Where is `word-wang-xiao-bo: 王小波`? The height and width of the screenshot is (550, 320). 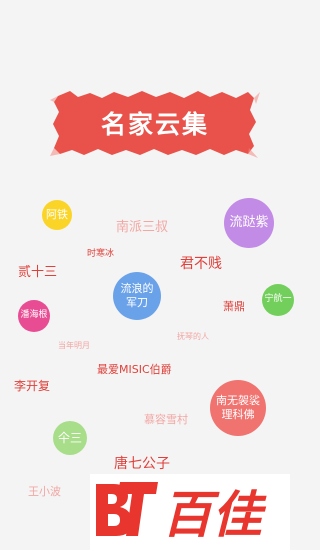 word-wang-xiao-bo: 王小波 is located at coordinates (44, 491).